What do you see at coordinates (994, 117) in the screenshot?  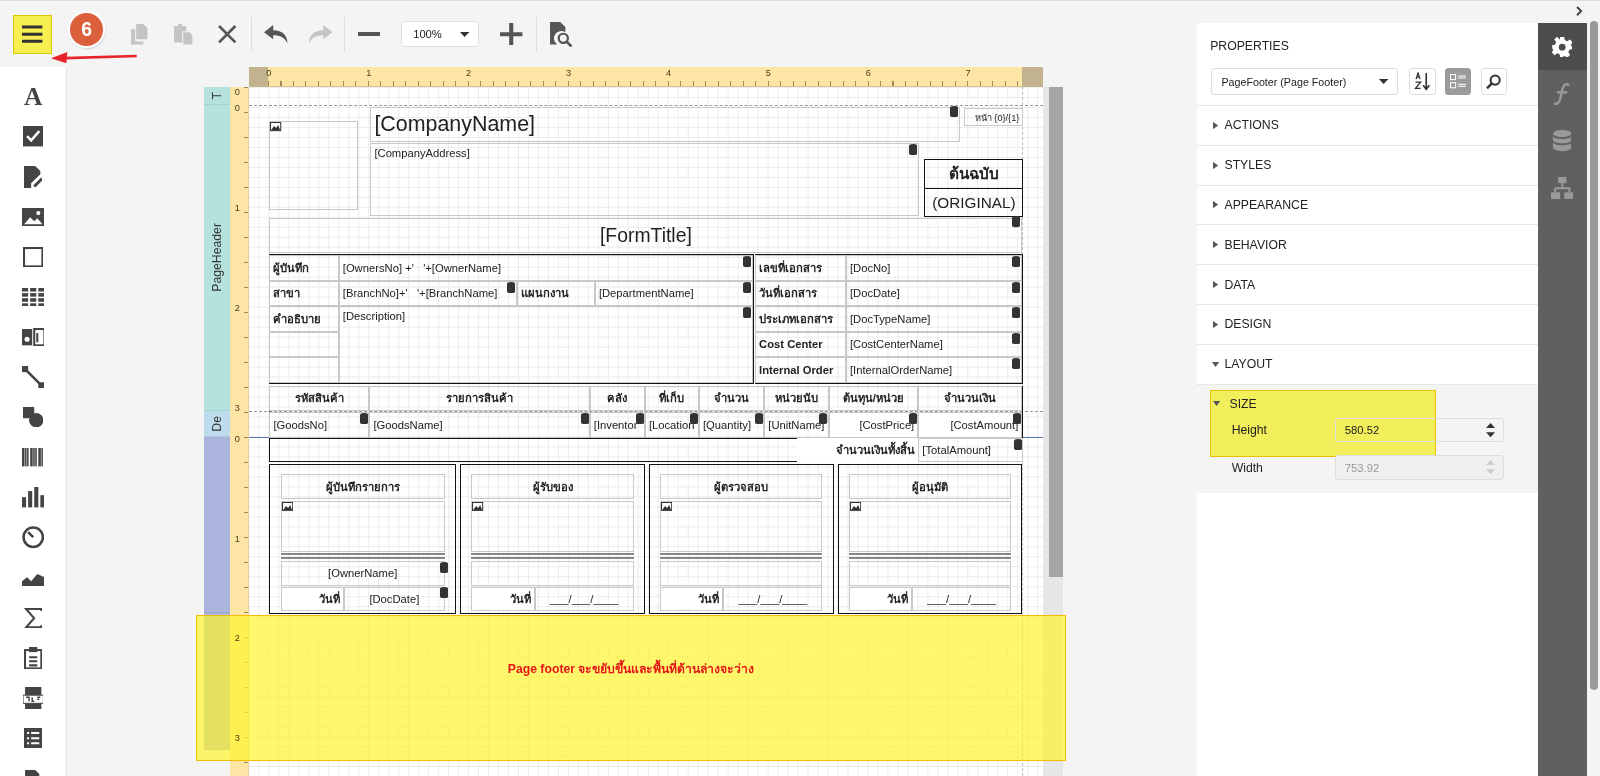 I see `page-number-field: หน้า {0}/{1}` at bounding box center [994, 117].